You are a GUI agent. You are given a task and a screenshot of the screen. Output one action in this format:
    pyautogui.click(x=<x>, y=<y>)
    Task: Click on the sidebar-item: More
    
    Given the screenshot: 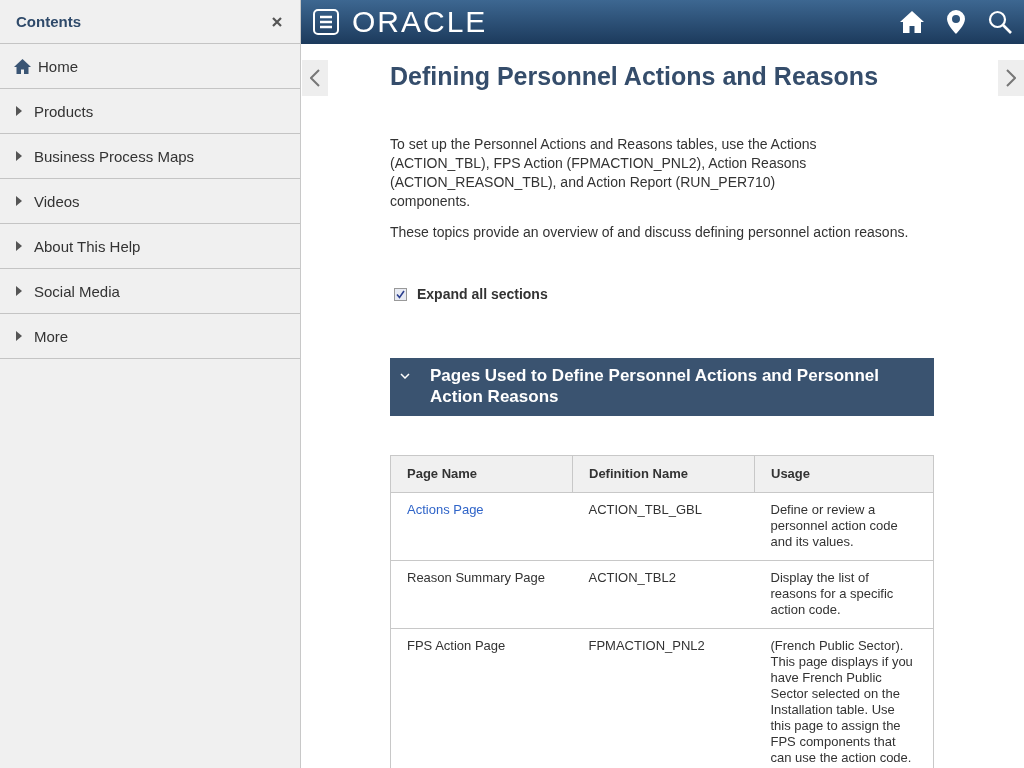 What is the action you would take?
    pyautogui.click(x=150, y=336)
    